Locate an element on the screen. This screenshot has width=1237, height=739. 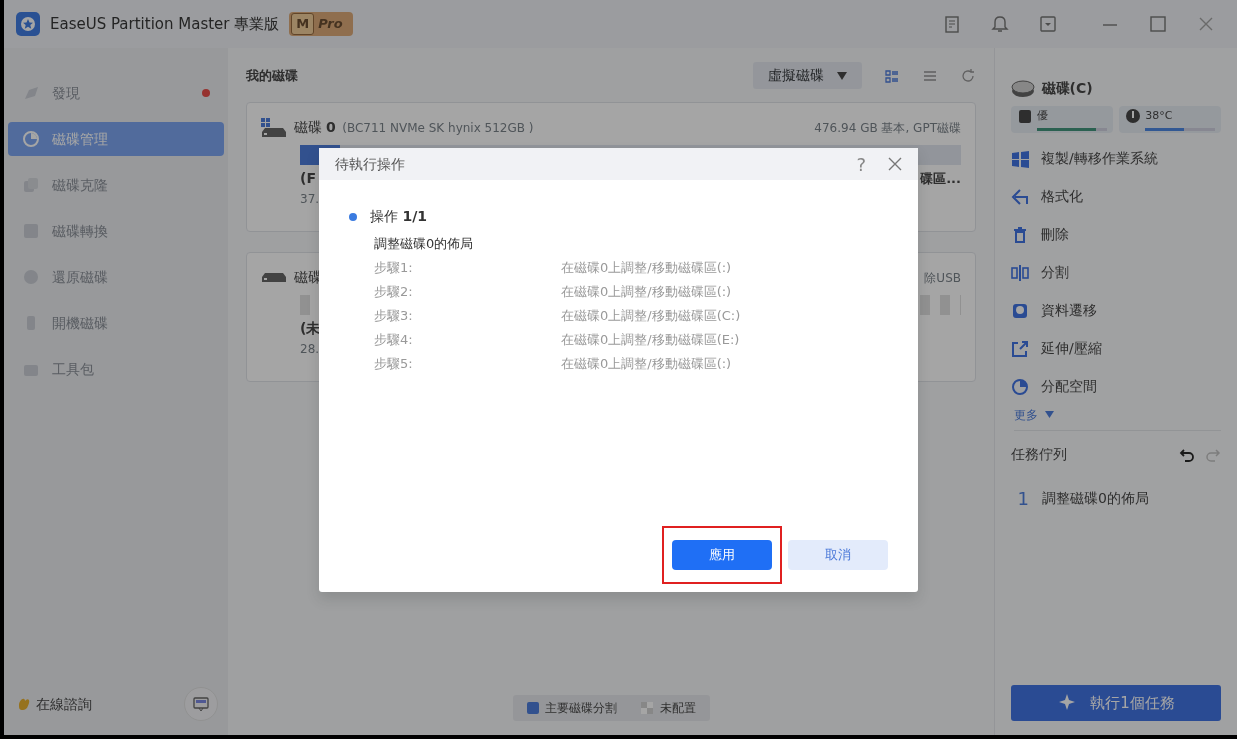
partition-size: 37. is located at coordinates (310, 198).